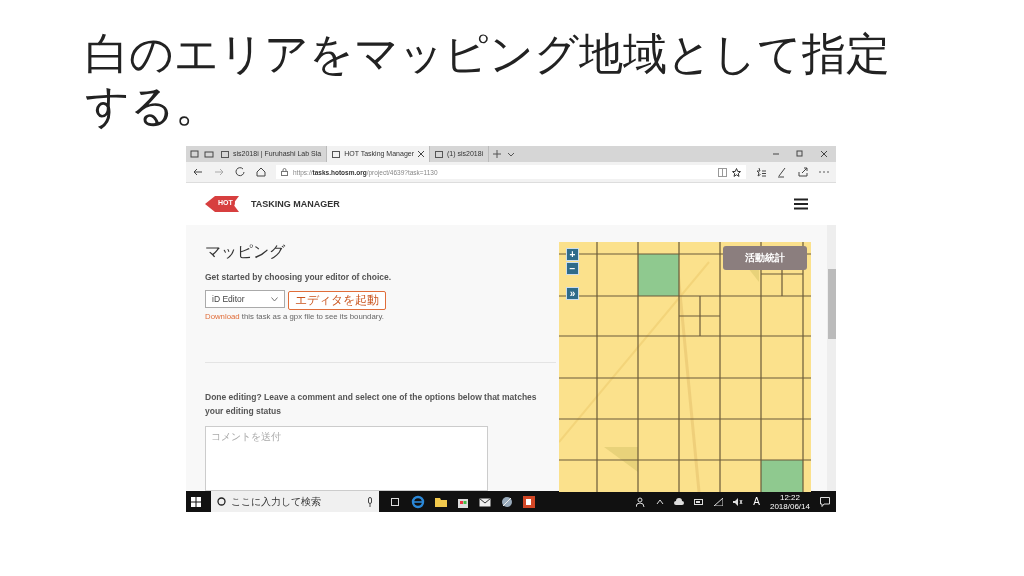  I want to click on clock-time: 12:22, so click(789, 497).